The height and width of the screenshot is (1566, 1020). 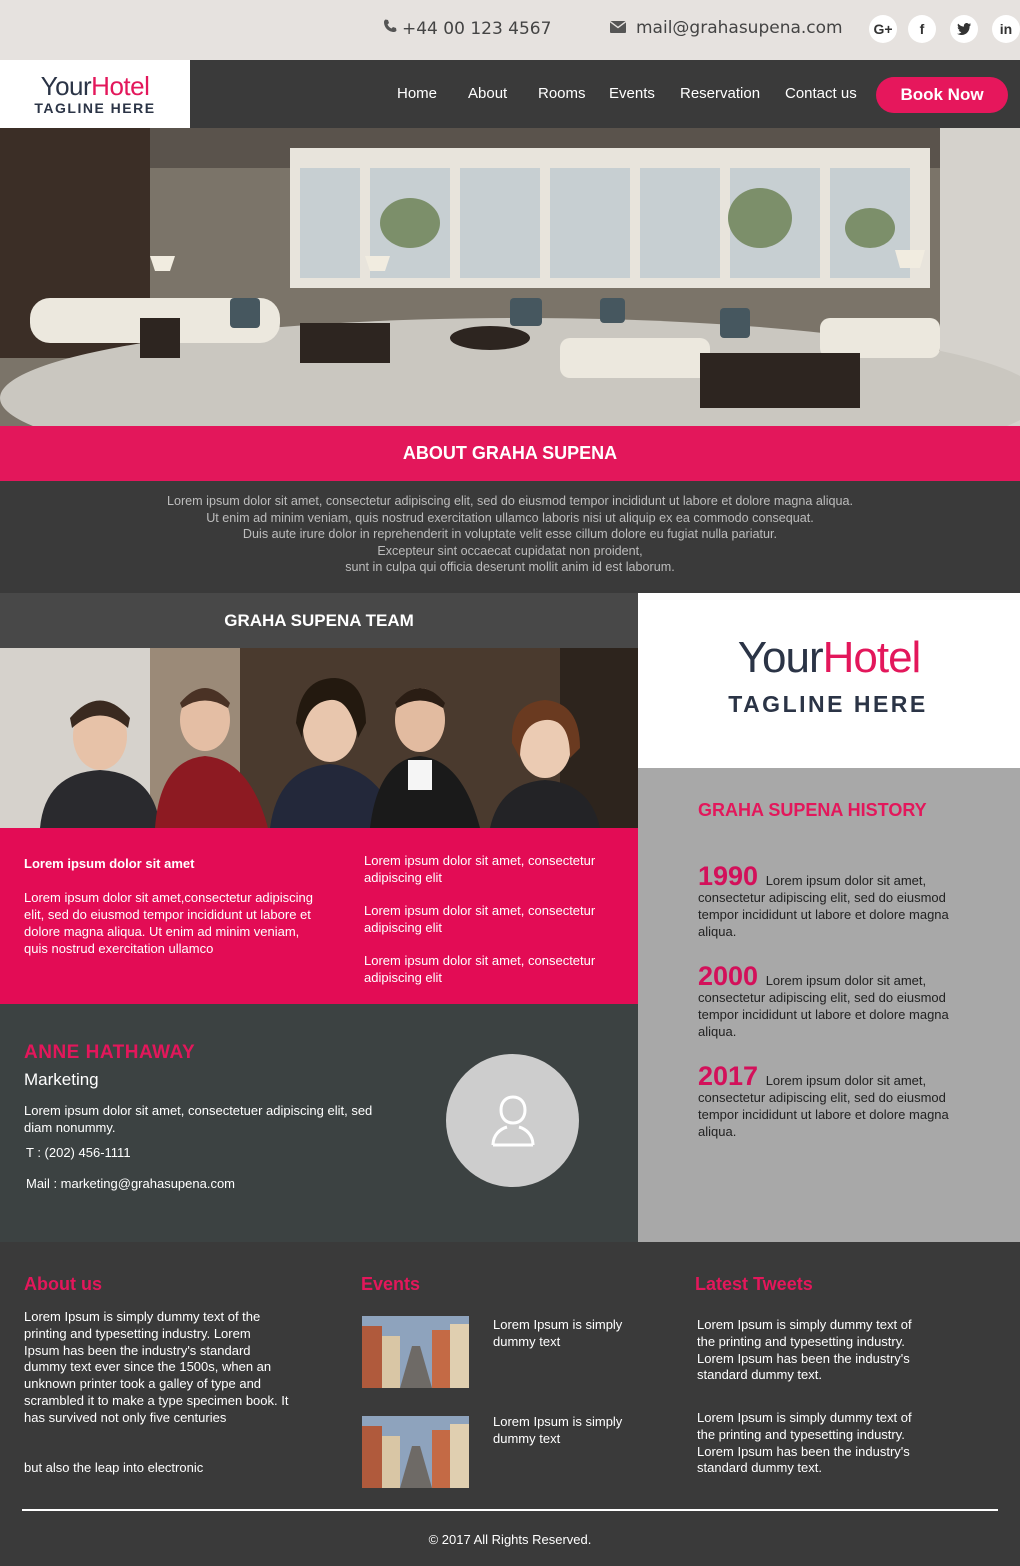 What do you see at coordinates (720, 93) in the screenshot?
I see `nav-reservation: Reservation` at bounding box center [720, 93].